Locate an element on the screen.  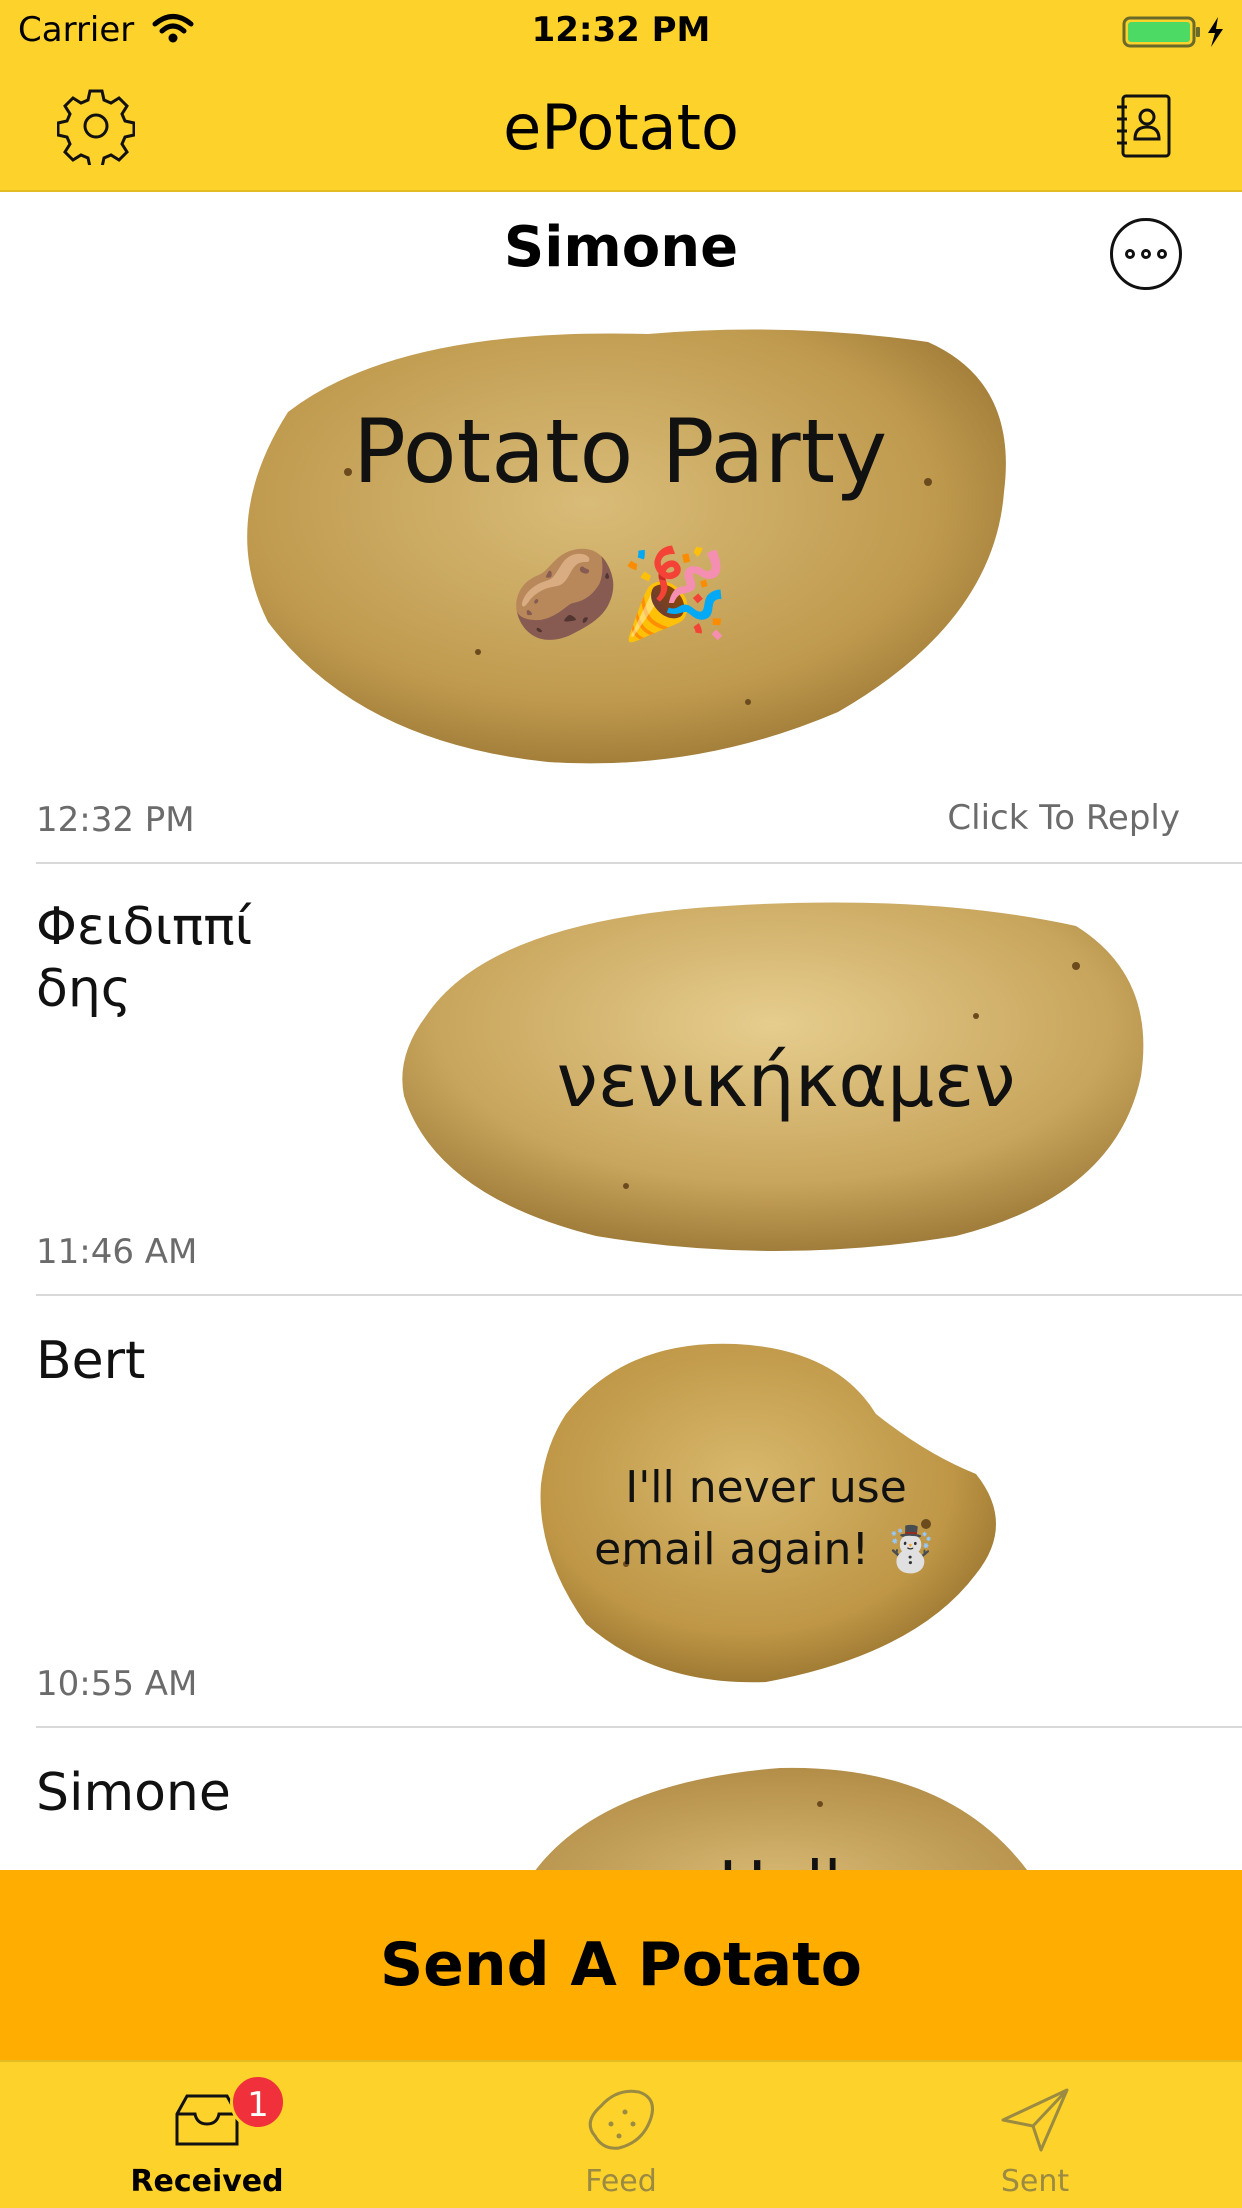
more-options-button is located at coordinates (1146, 254).